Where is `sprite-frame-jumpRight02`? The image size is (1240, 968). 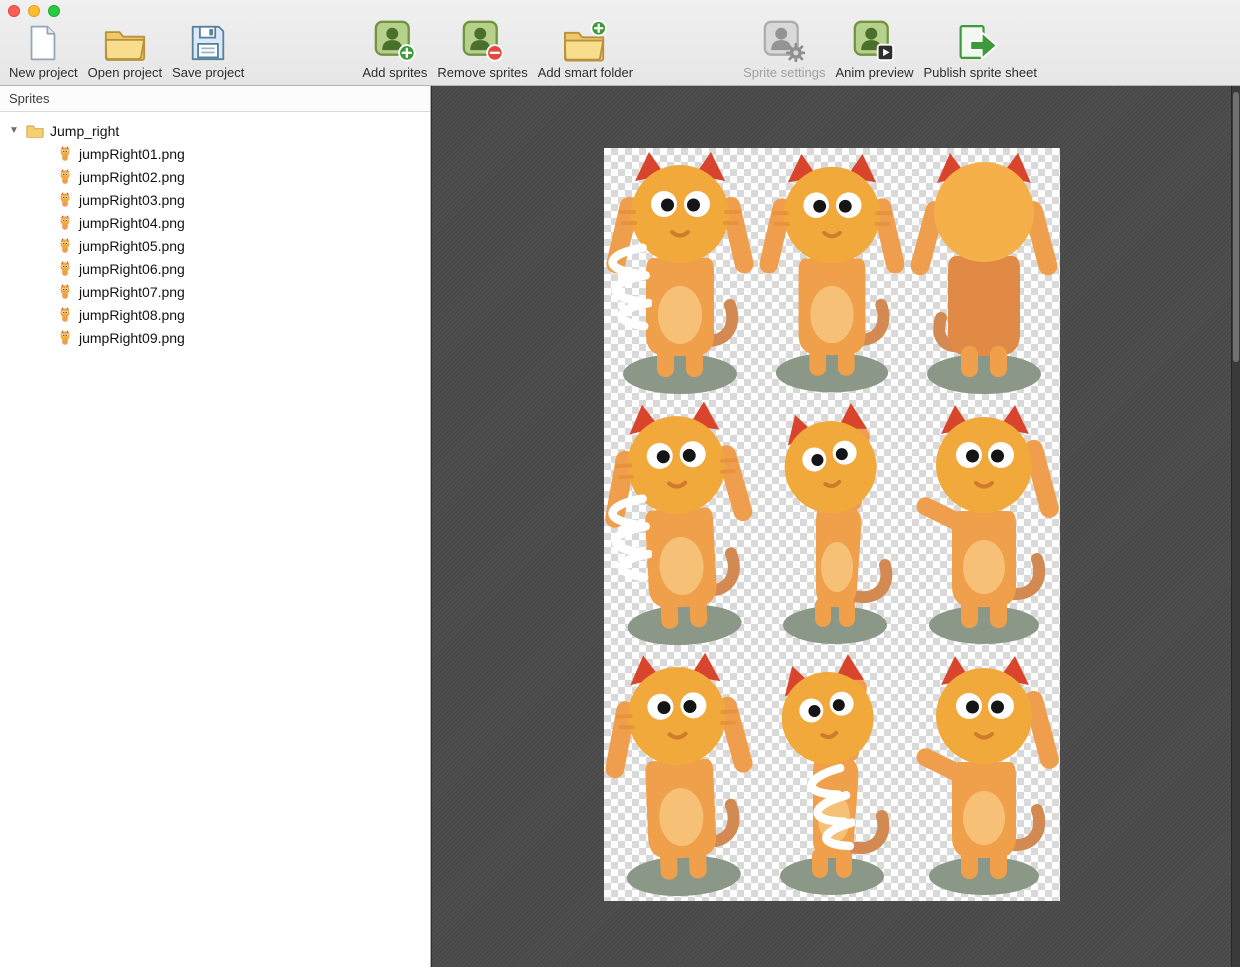
sprite-frame-jumpRight02 is located at coordinates (832, 273).